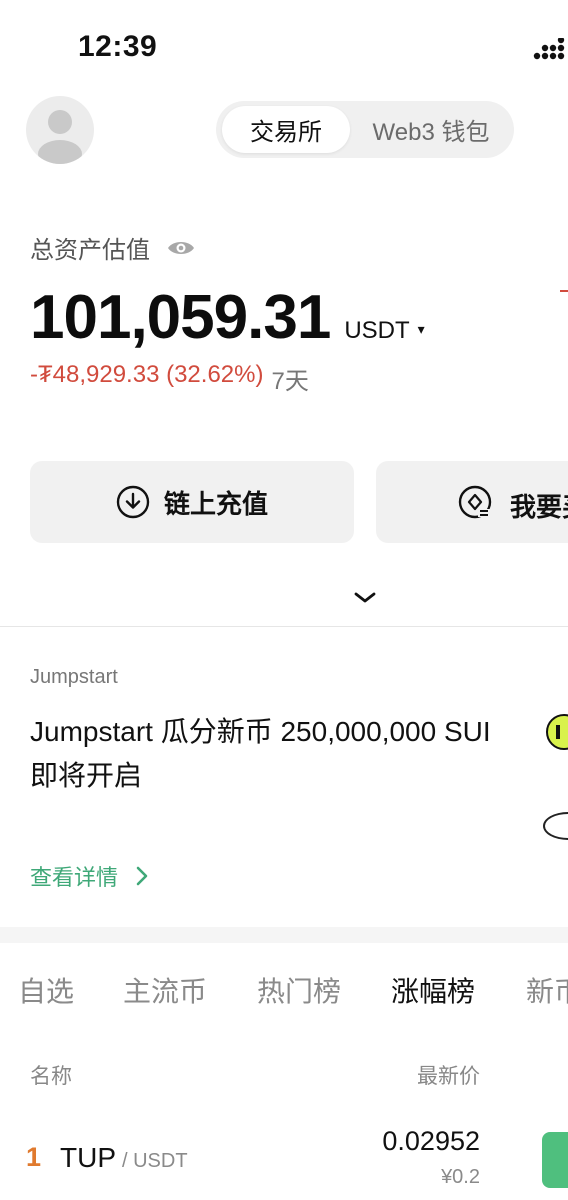  I want to click on tab-exchange: 交易所, so click(286, 129).